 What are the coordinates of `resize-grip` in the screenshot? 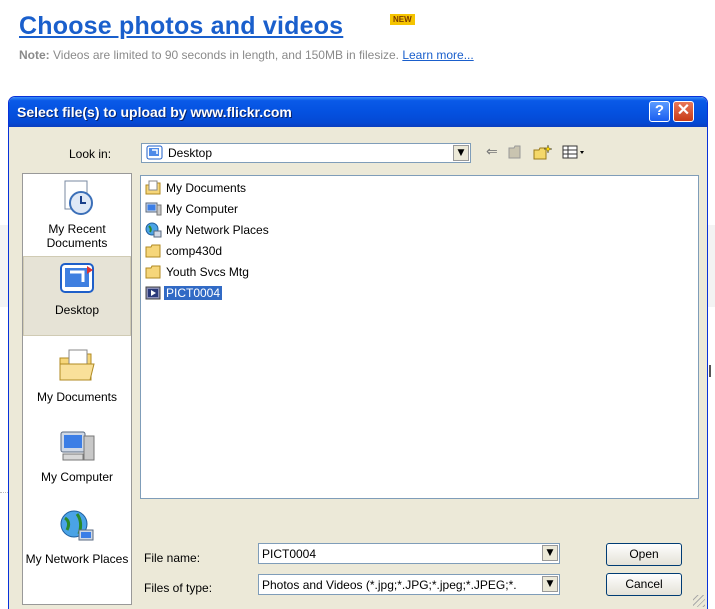 It's located at (699, 601).